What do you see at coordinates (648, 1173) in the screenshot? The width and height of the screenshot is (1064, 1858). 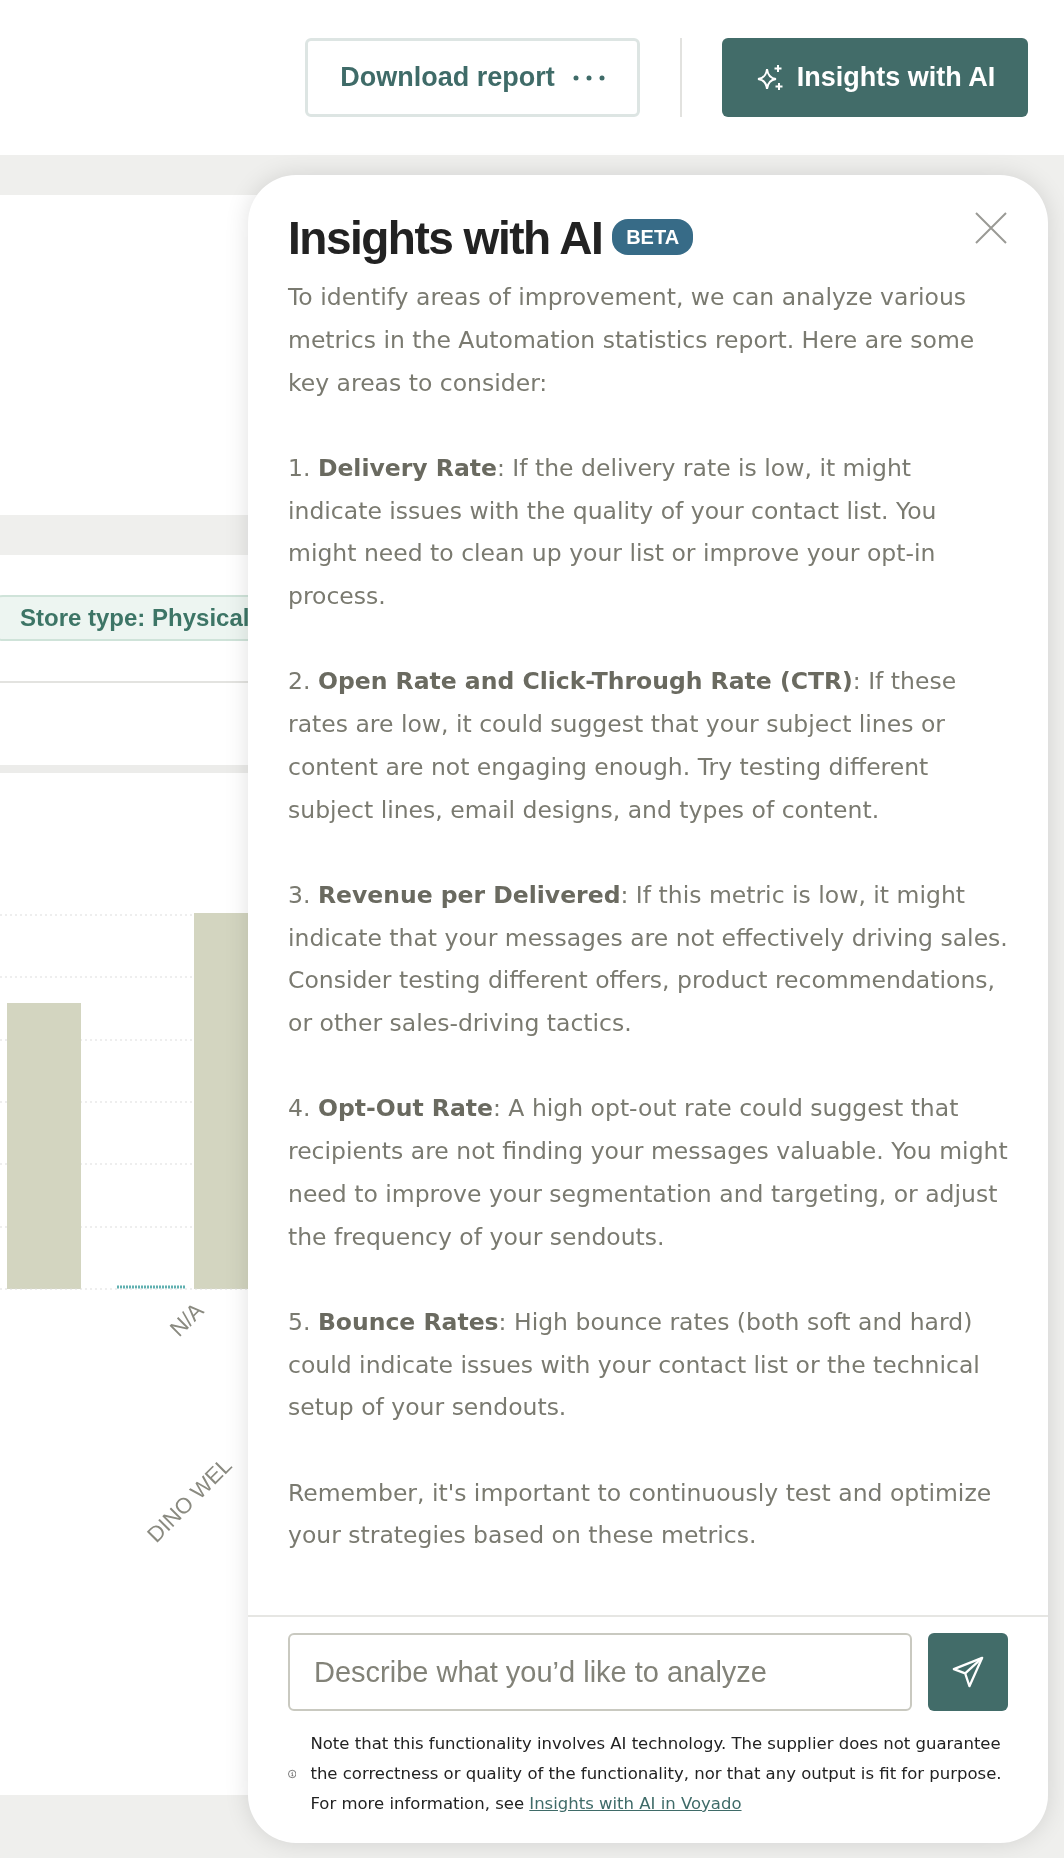 I see `answer-paragraph: 4. Opt-Out Rate: A high opt-out rate could suggest that recipients are not finding your messages valuable. You might need to improve your segmentation and targeting, or adjust the frequency of your sendouts.` at bounding box center [648, 1173].